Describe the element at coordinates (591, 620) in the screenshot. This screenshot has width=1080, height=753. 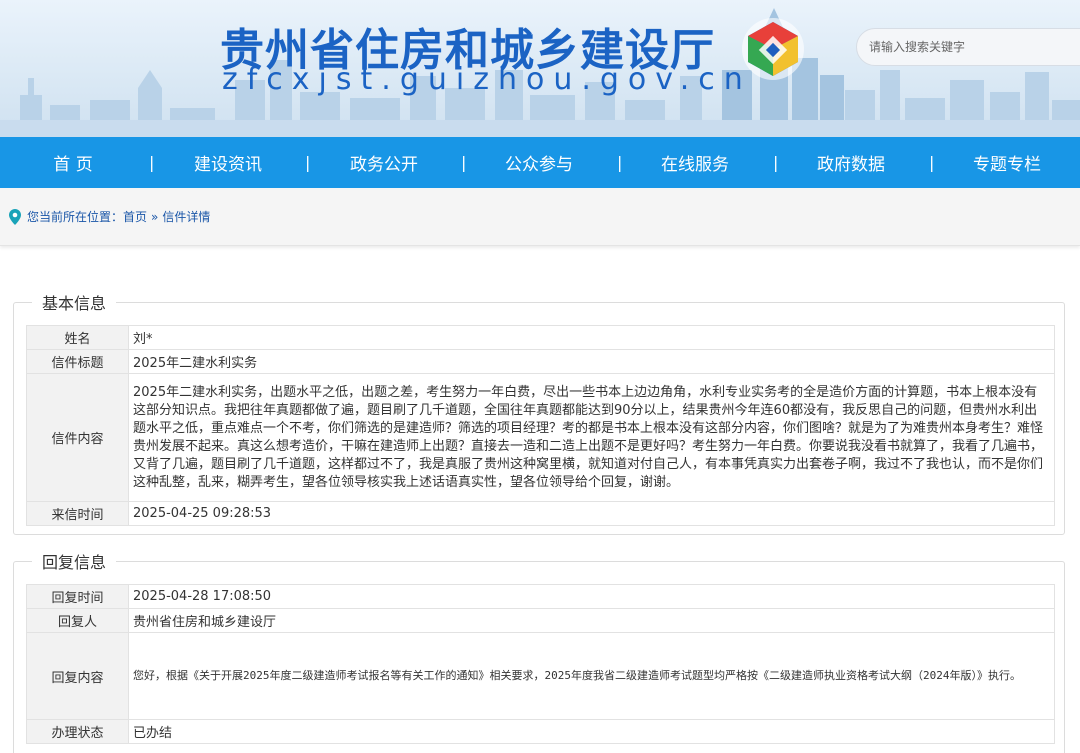
I see `field-value-replier: 贵州省住房和城乡建设厅` at that location.